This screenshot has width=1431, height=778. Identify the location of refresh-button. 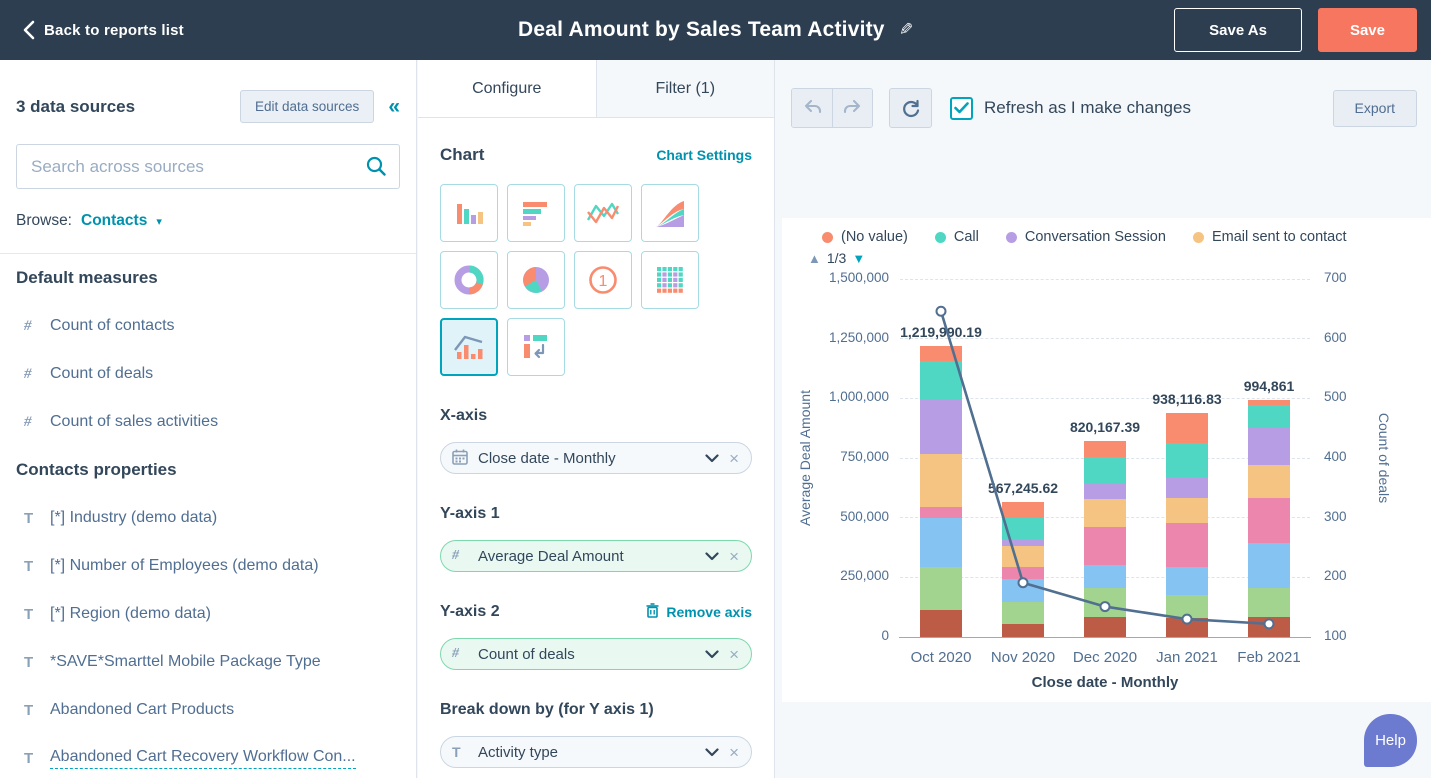
(910, 108).